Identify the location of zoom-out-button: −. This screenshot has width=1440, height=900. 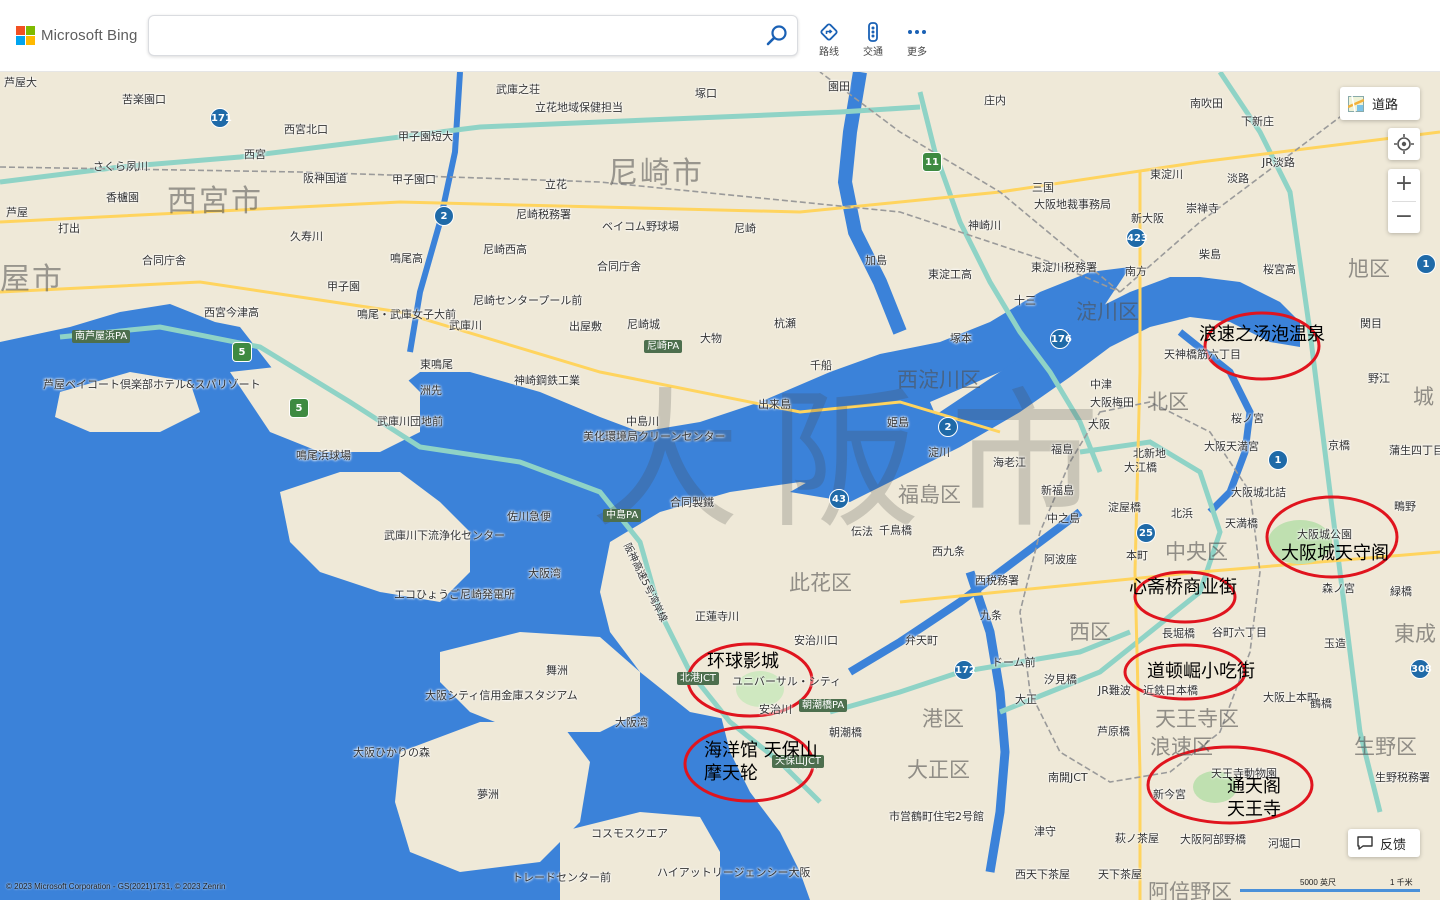
(1404, 218).